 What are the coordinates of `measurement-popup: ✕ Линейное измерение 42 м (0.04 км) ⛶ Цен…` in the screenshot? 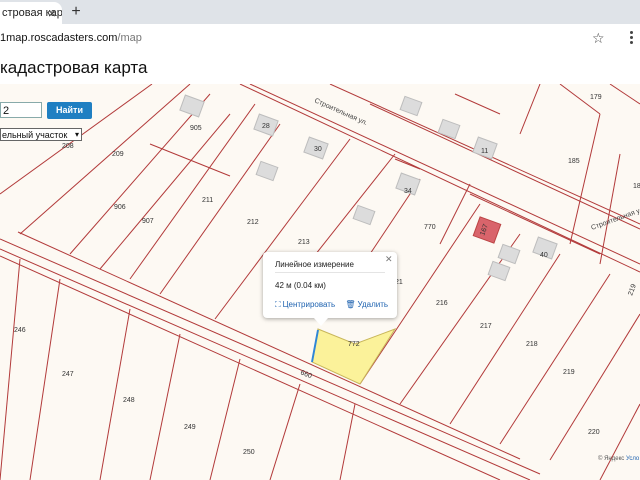 It's located at (330, 289).